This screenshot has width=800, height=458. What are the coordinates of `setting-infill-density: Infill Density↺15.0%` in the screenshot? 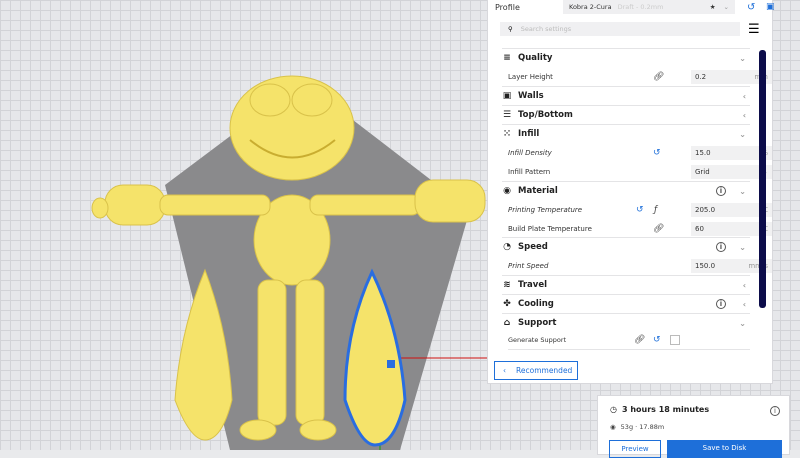 It's located at (640, 152).